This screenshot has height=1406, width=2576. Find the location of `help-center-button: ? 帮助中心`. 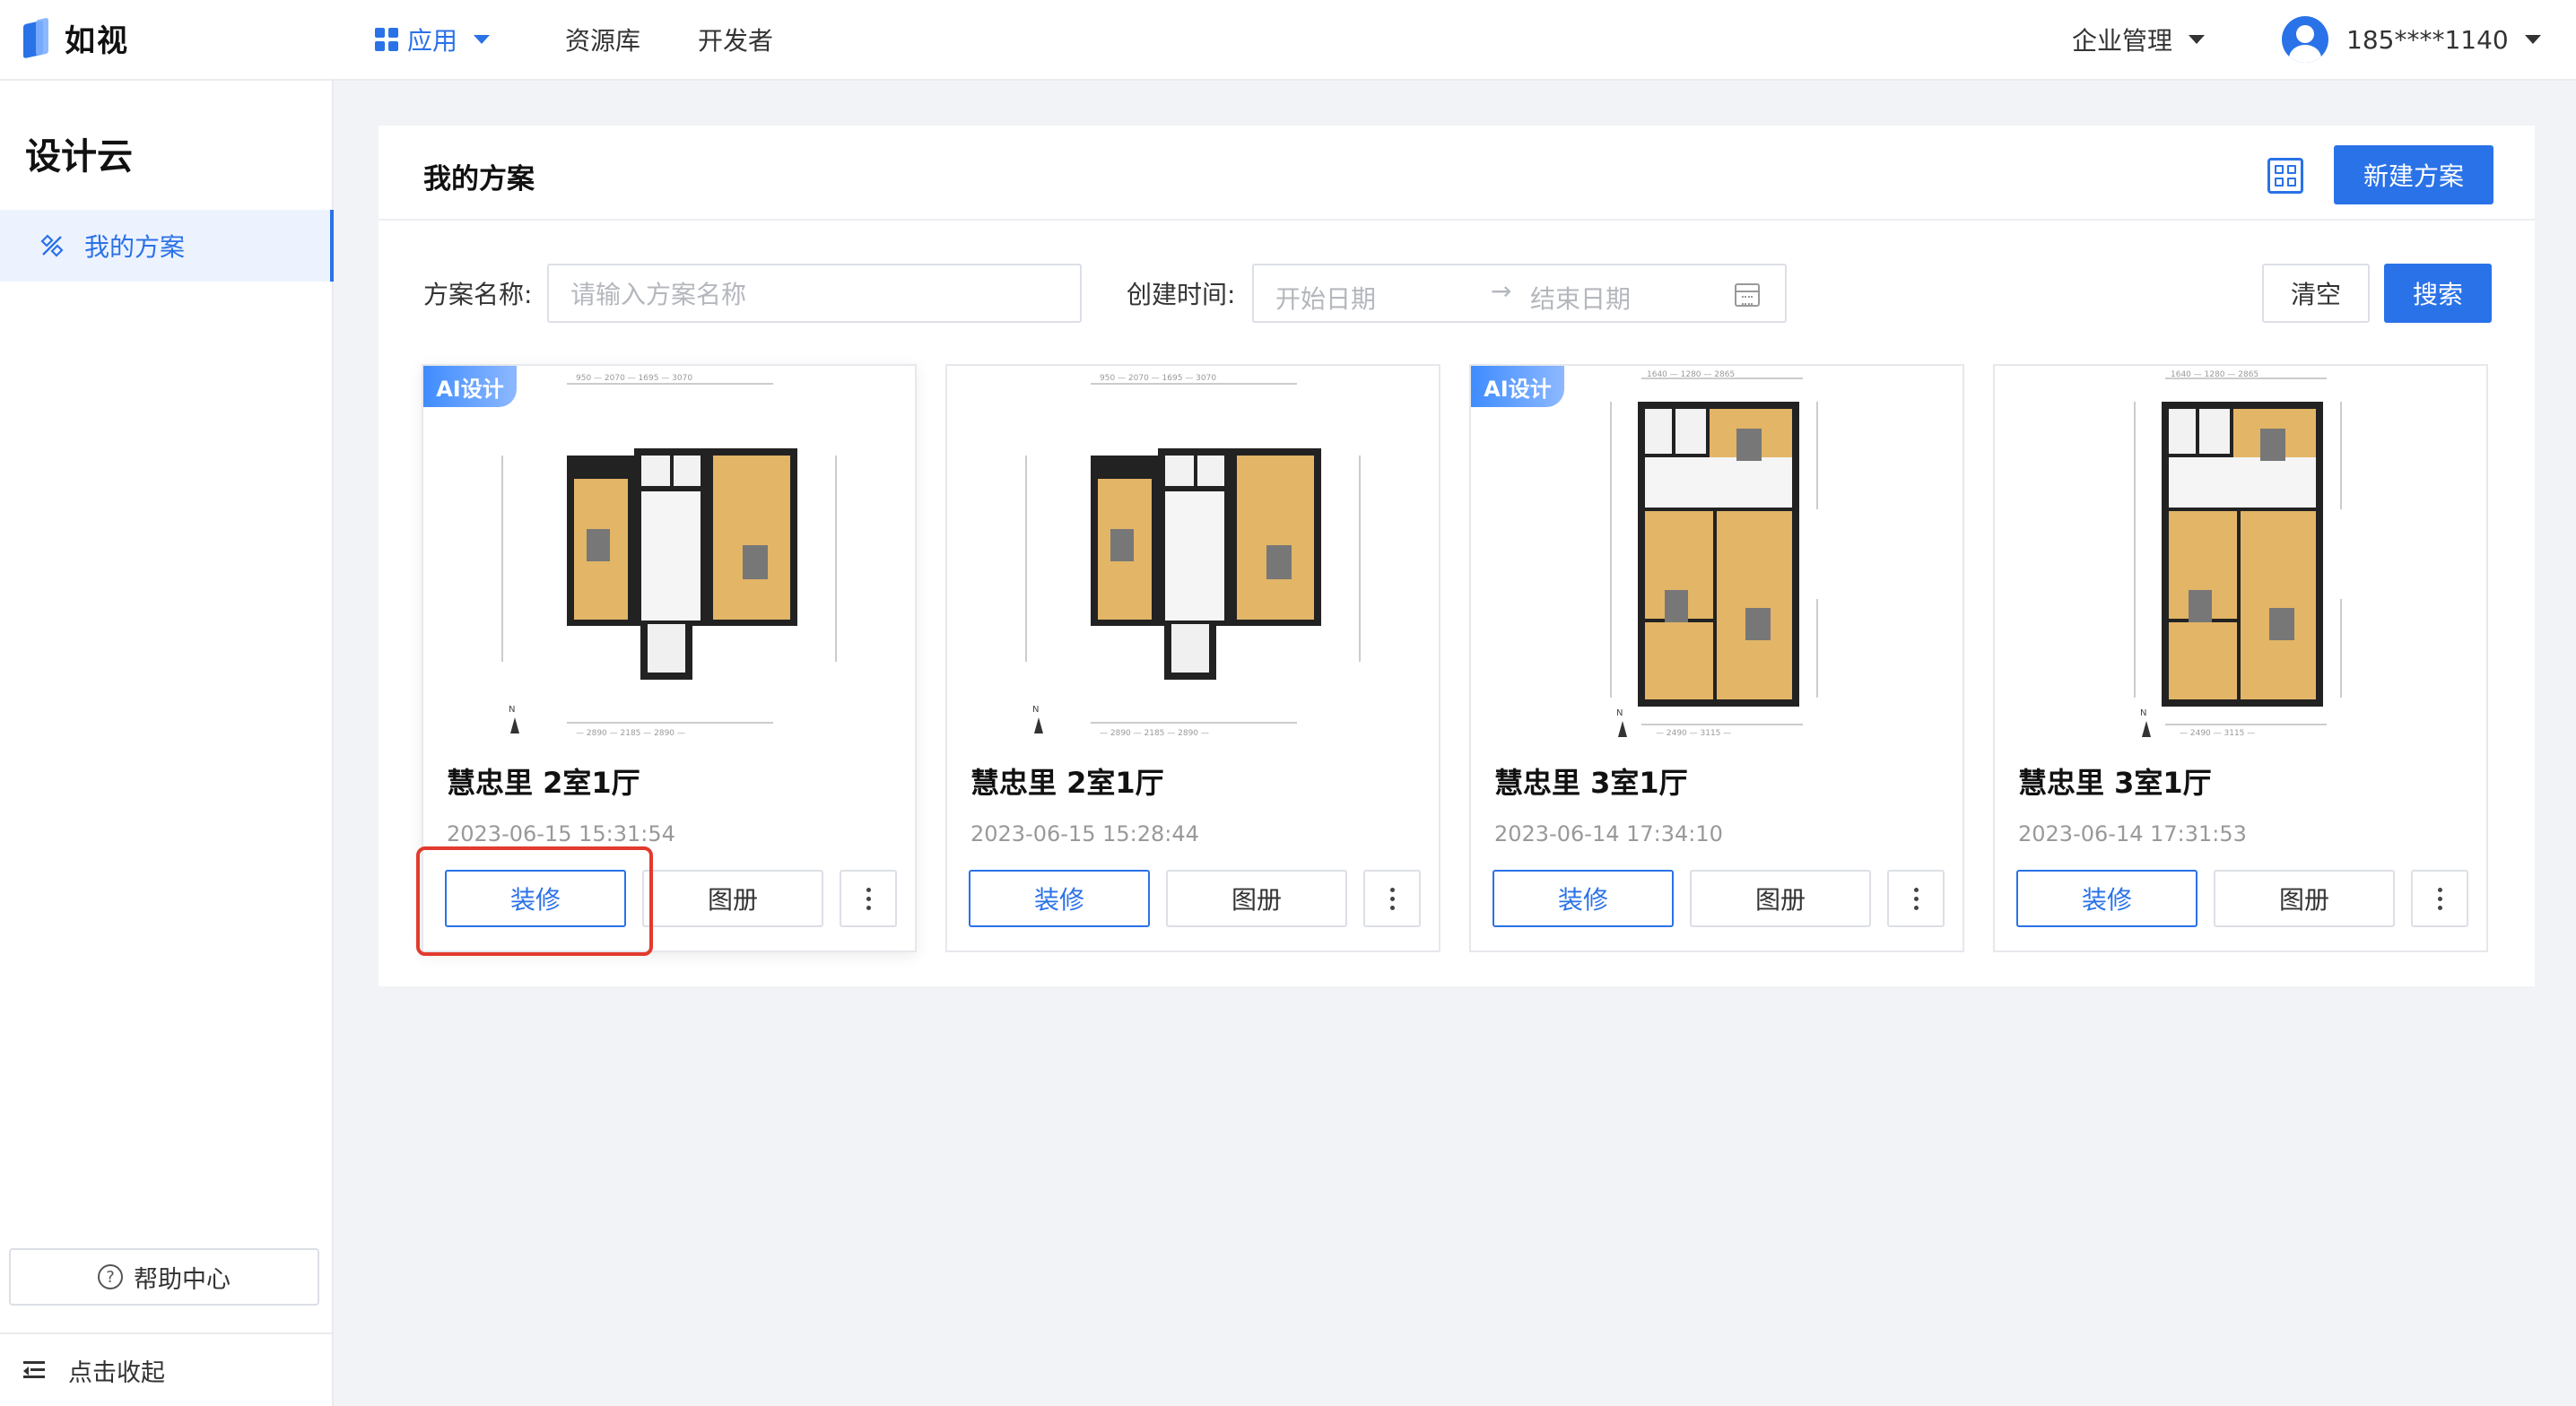

help-center-button: ? 帮助中心 is located at coordinates (164, 1277).